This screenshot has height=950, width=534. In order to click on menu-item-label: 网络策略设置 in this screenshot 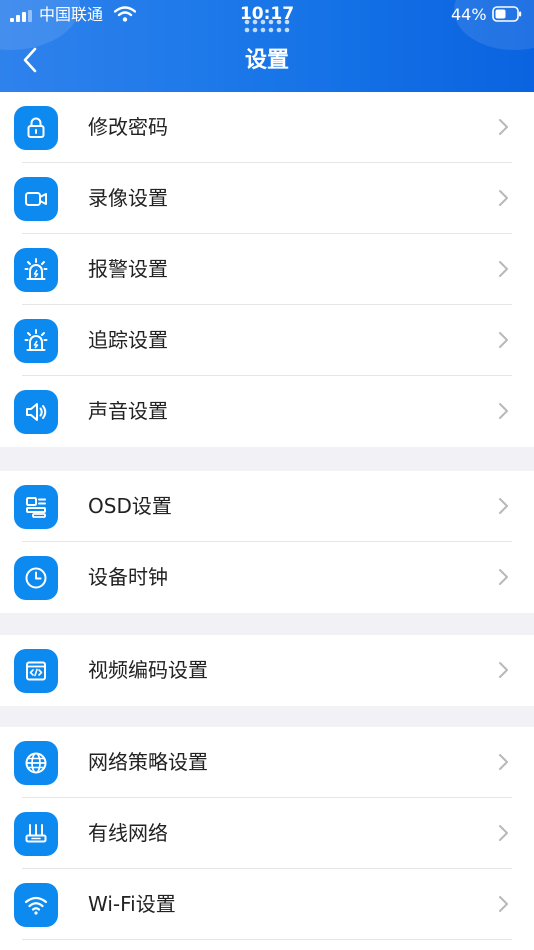, I will do `click(148, 762)`.